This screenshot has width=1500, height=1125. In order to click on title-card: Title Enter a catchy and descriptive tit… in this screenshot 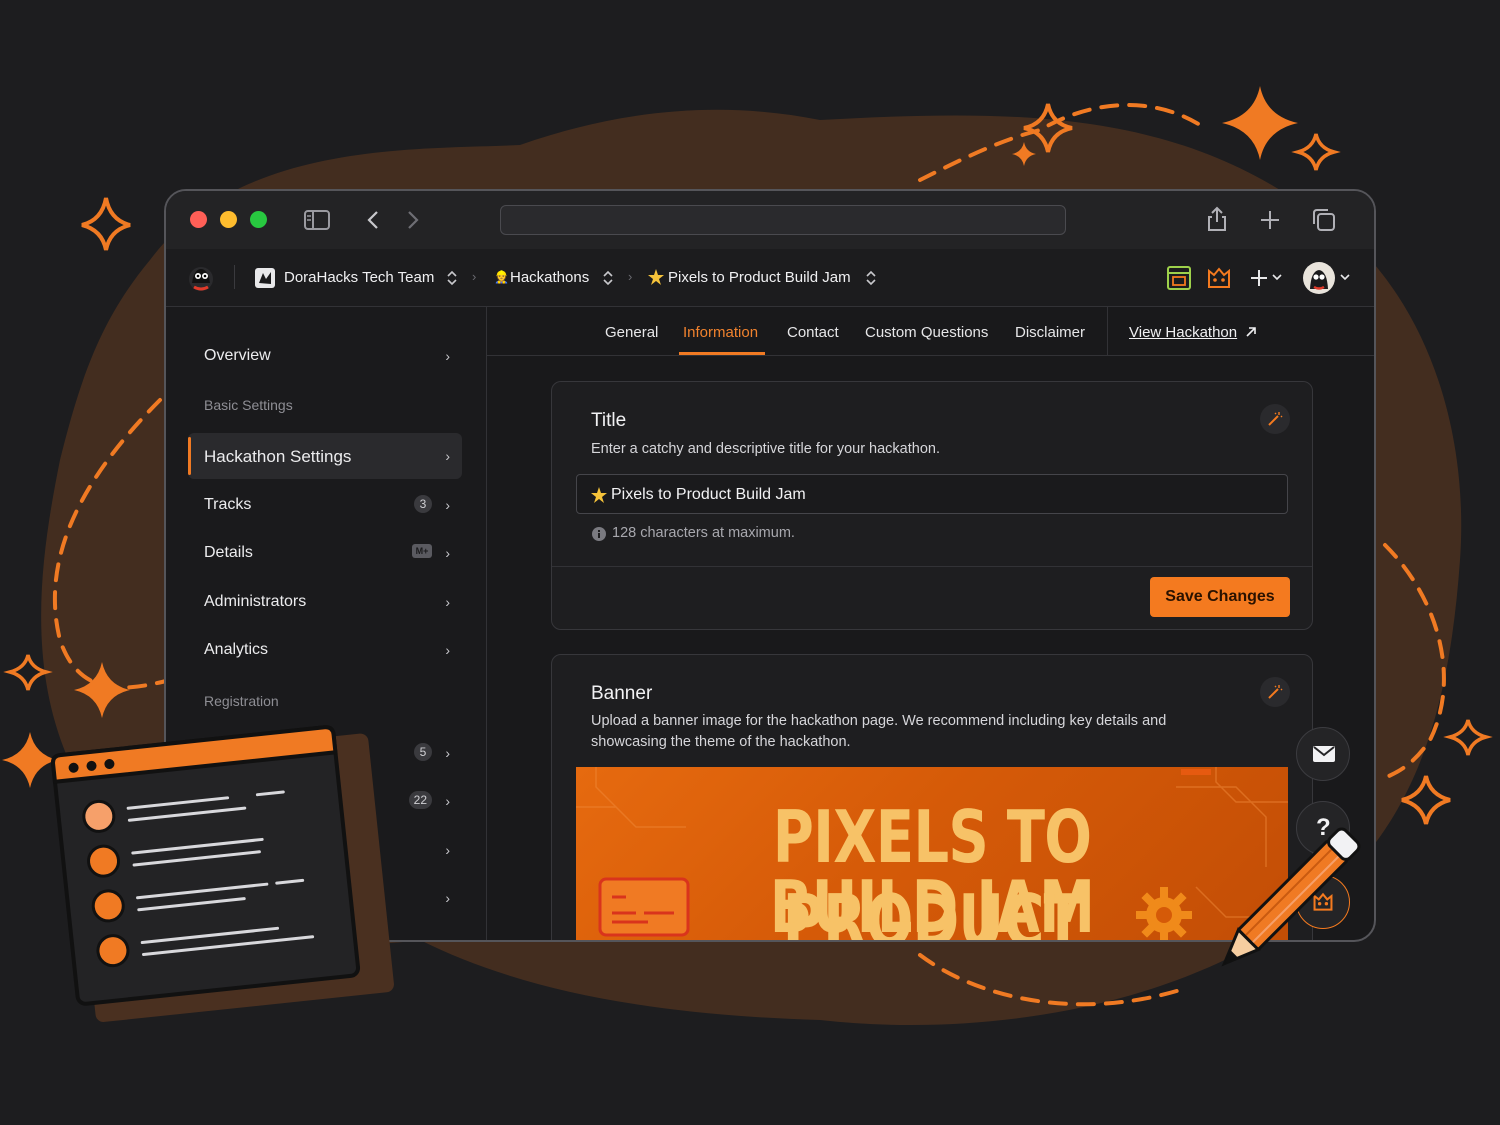, I will do `click(932, 505)`.